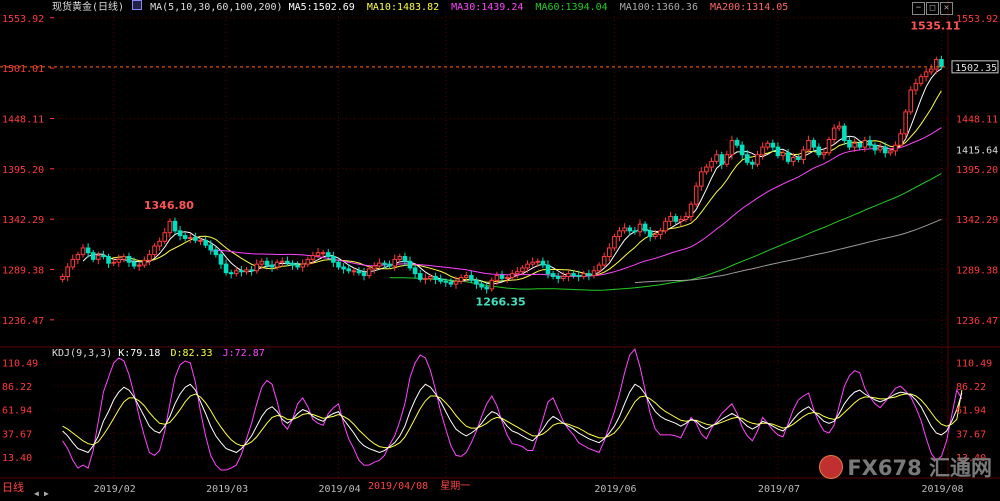 The height and width of the screenshot is (501, 1000). Describe the element at coordinates (243, 353) in the screenshot. I see `kdj-j-value: J:72.87` at that location.